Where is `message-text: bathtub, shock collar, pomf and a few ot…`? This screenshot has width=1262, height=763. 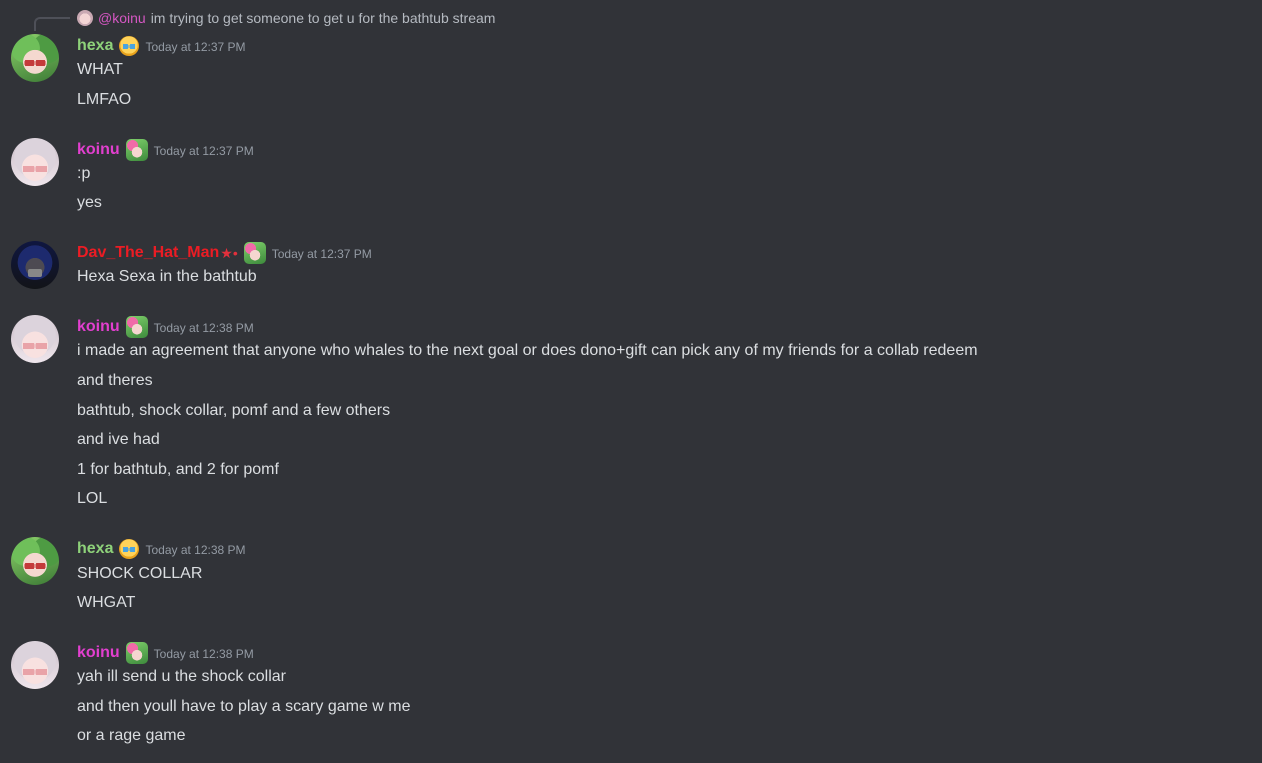 message-text: bathtub, shock collar, pomf and a few ot… is located at coordinates (234, 410).